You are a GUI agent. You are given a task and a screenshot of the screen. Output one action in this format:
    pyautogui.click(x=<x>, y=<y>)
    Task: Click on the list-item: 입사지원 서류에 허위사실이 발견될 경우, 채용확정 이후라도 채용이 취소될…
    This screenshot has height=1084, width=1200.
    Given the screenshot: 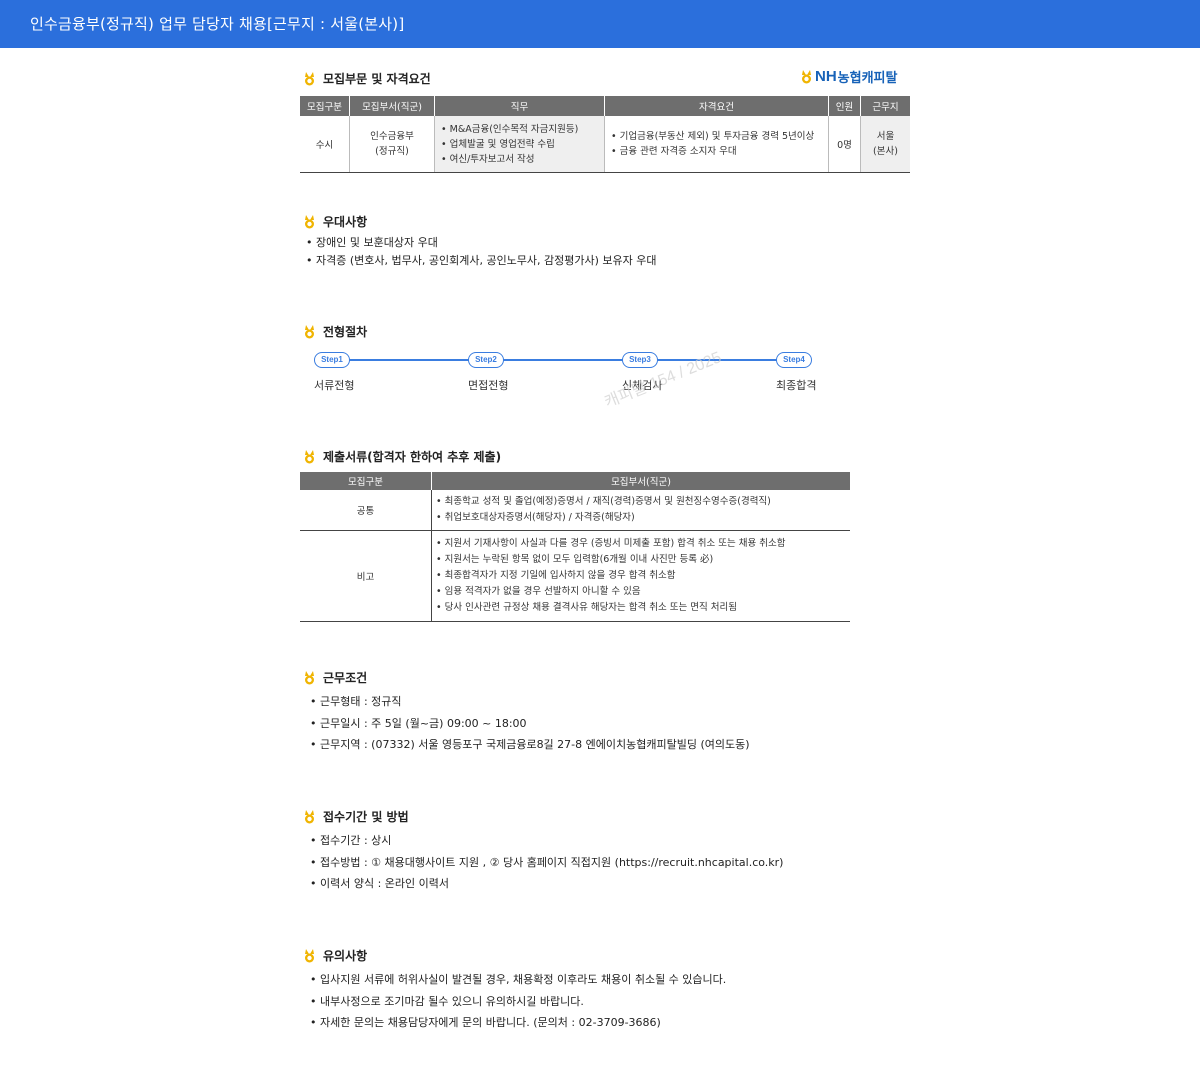 What is the action you would take?
    pyautogui.click(x=518, y=980)
    